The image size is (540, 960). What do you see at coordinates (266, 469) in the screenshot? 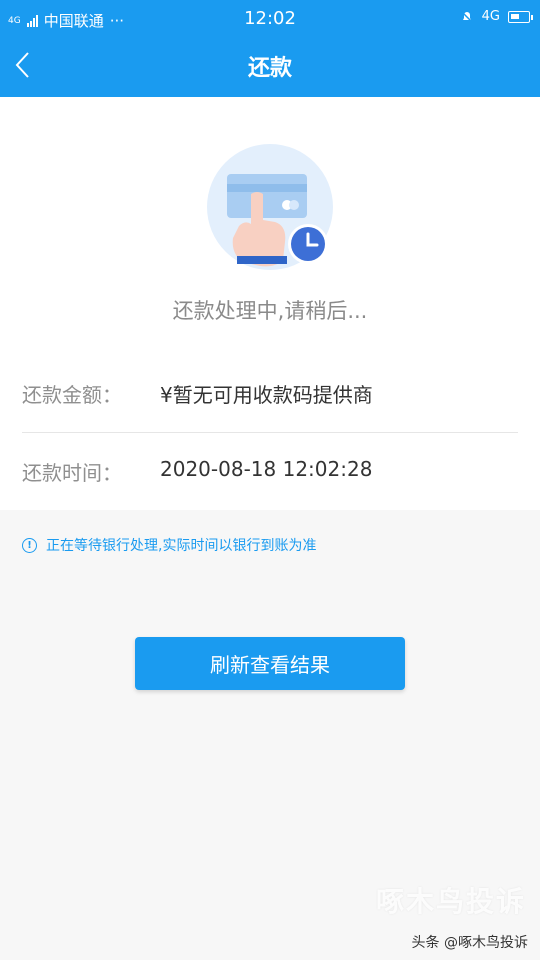
I see `time-value: 2020-08-18 12:02:28` at bounding box center [266, 469].